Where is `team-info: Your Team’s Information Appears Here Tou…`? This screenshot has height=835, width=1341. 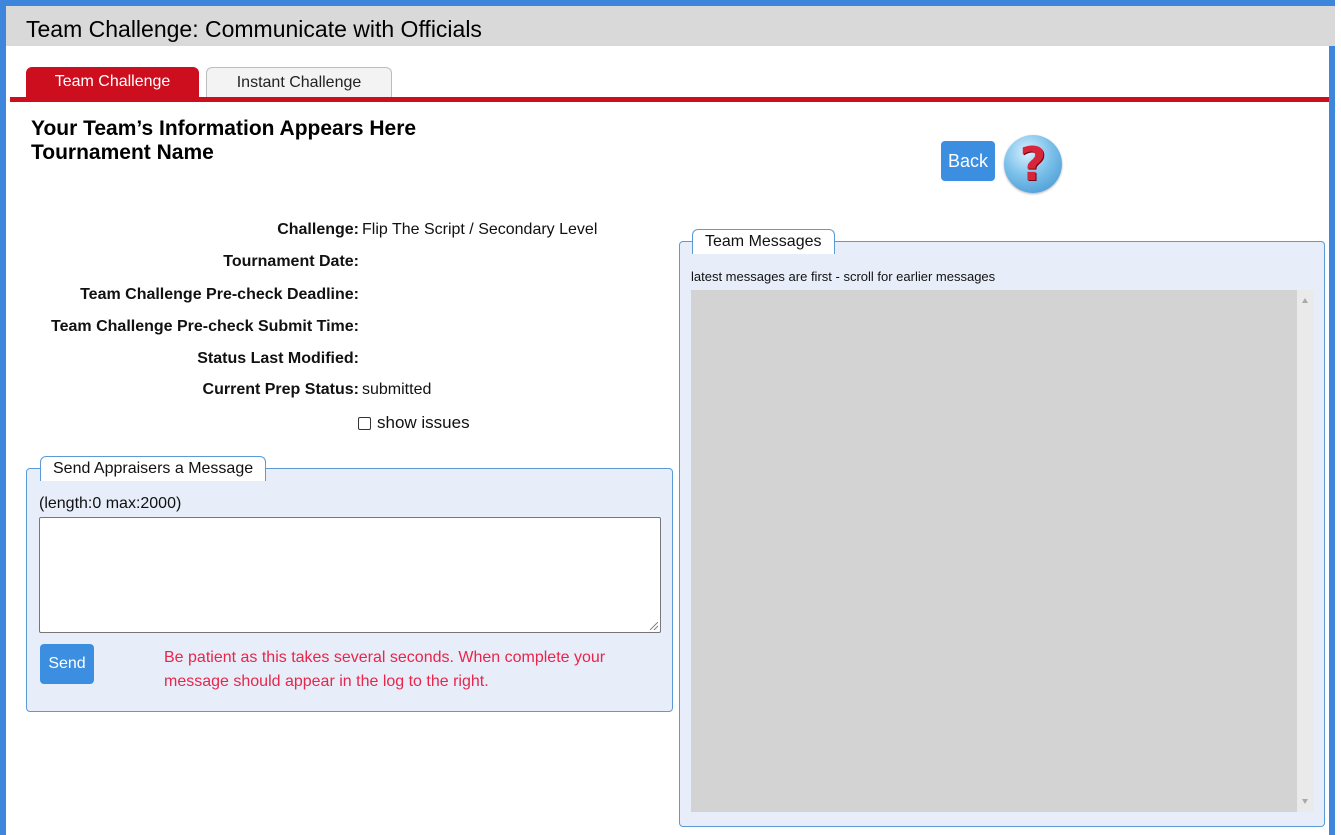 team-info: Your Team’s Information Appears Here Tou… is located at coordinates (223, 141).